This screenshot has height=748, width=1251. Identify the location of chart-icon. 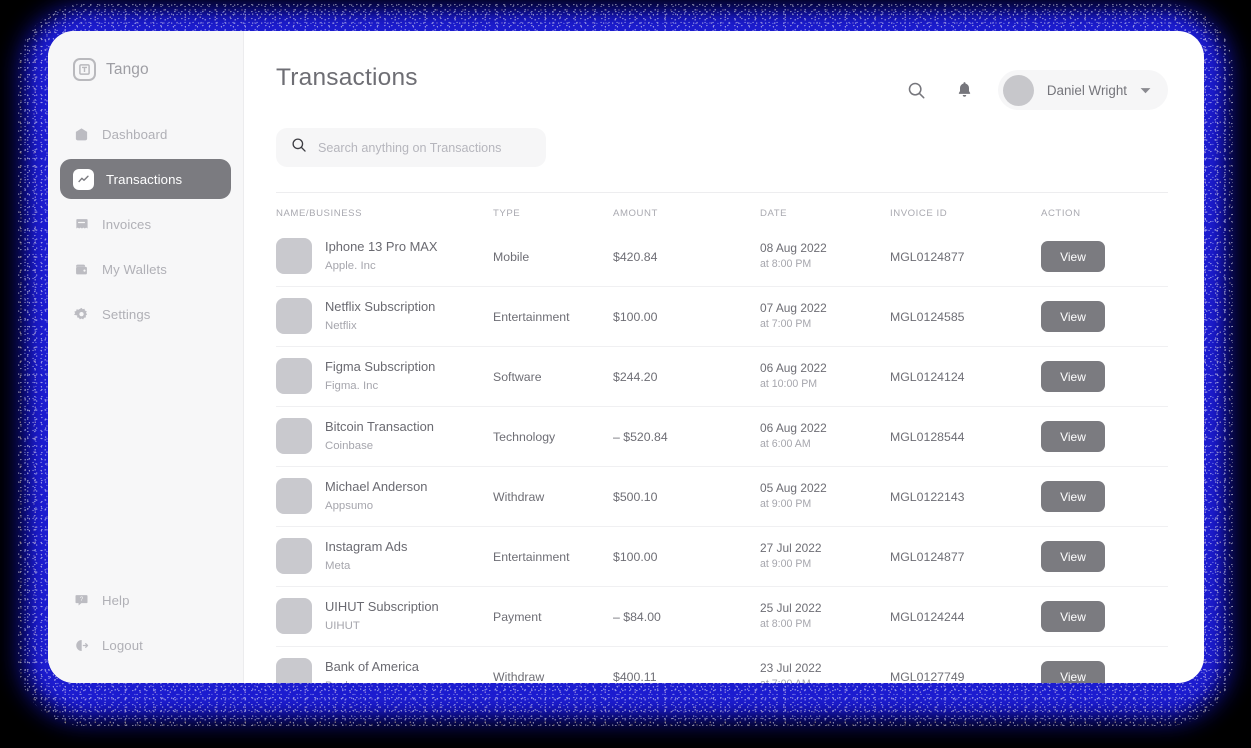
(83, 179).